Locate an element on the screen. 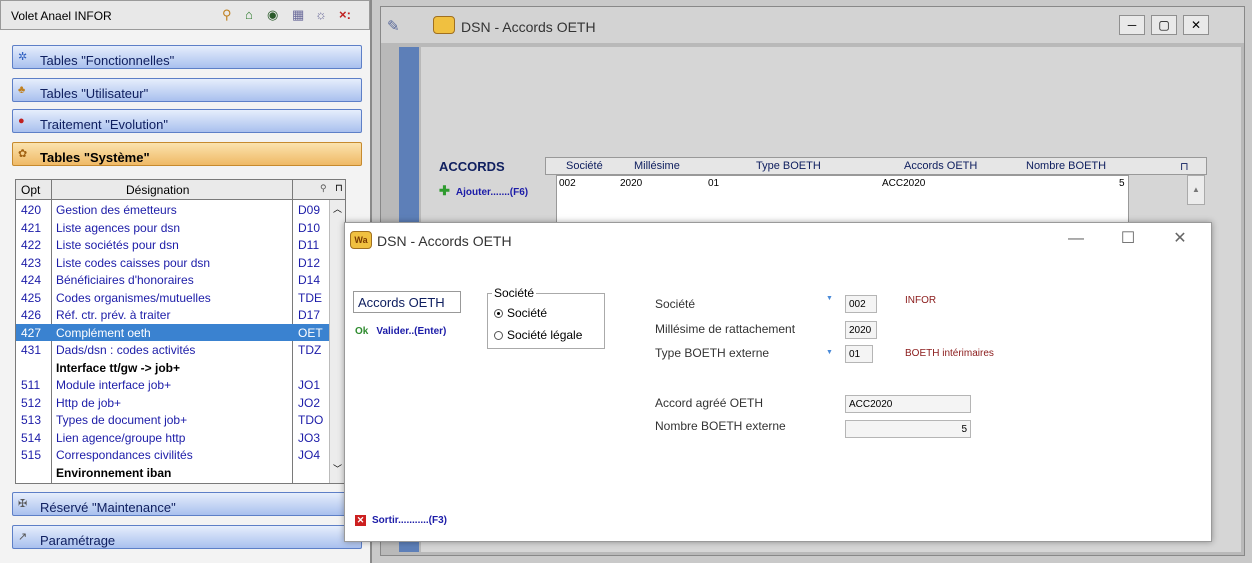 The image size is (1252, 563). form-title: Accords OETH is located at coordinates (407, 302).